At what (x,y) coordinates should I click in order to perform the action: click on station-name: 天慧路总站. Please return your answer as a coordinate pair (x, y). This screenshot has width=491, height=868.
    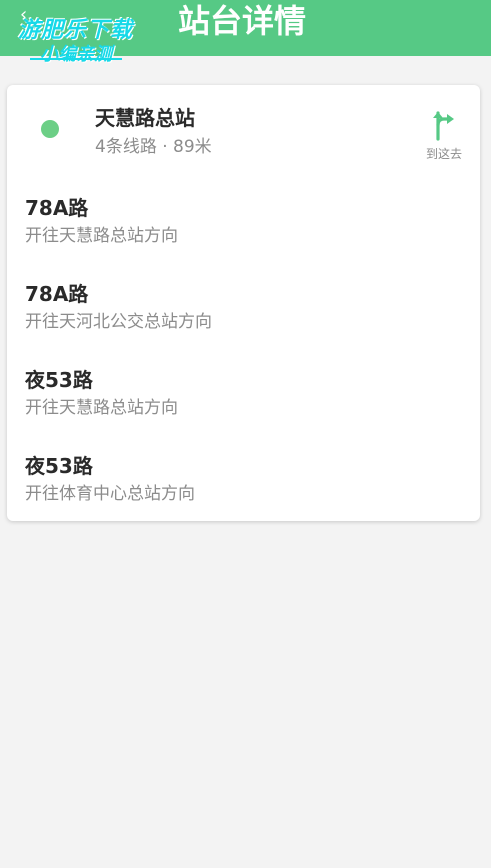
    Looking at the image, I should click on (145, 118).